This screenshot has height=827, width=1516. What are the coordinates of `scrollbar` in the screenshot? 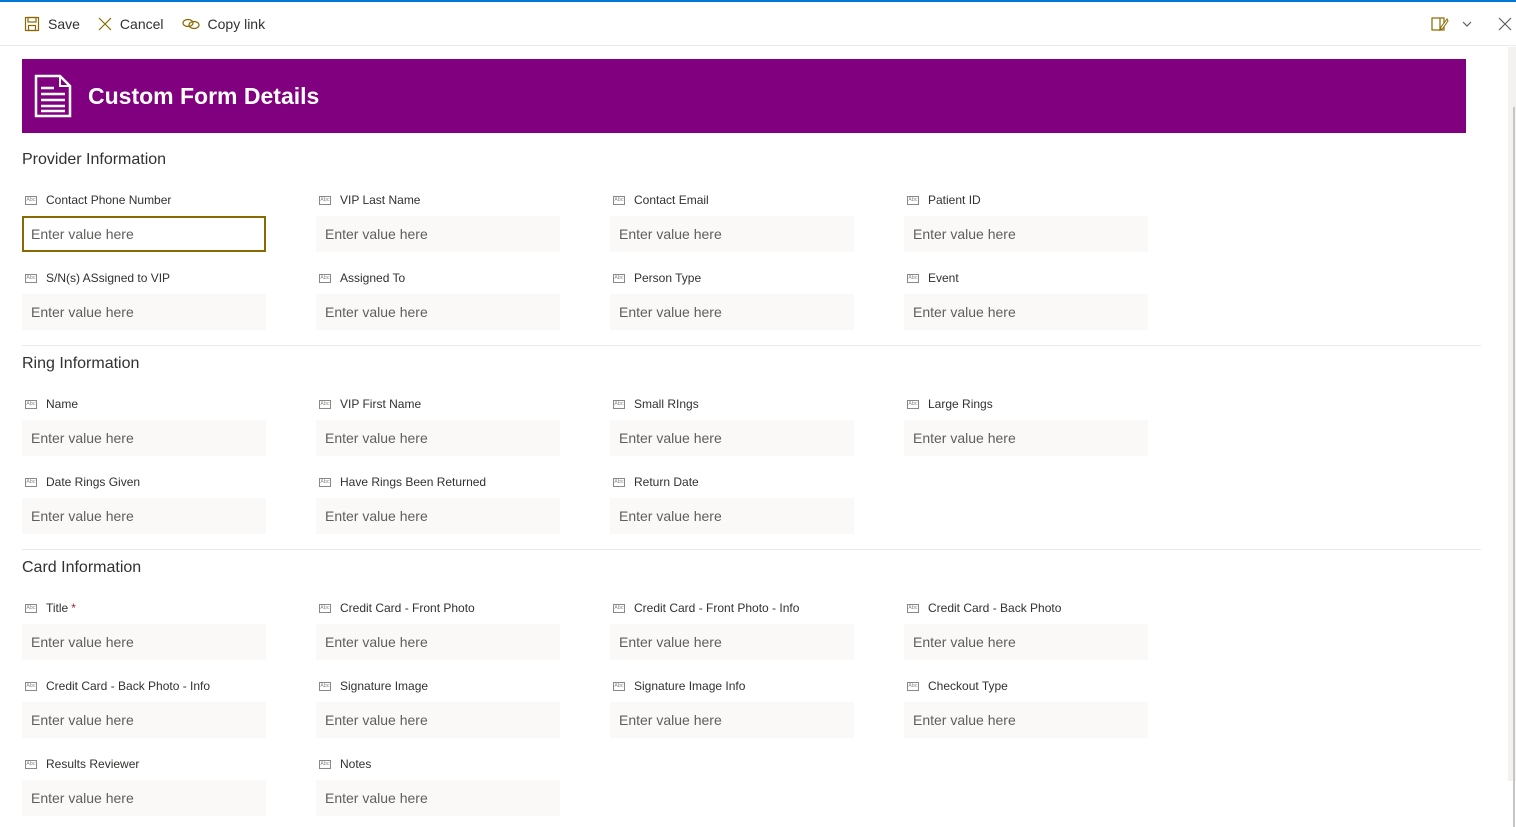 It's located at (1512, 437).